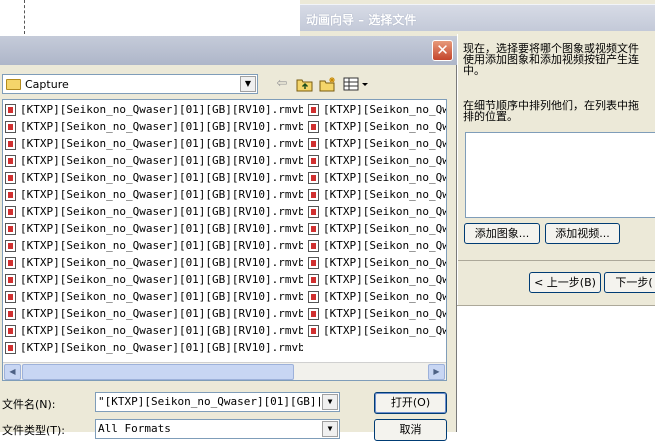 This screenshot has height=441, width=655. What do you see at coordinates (565, 282) in the screenshot?
I see `previous-button: < 上一步(B)` at bounding box center [565, 282].